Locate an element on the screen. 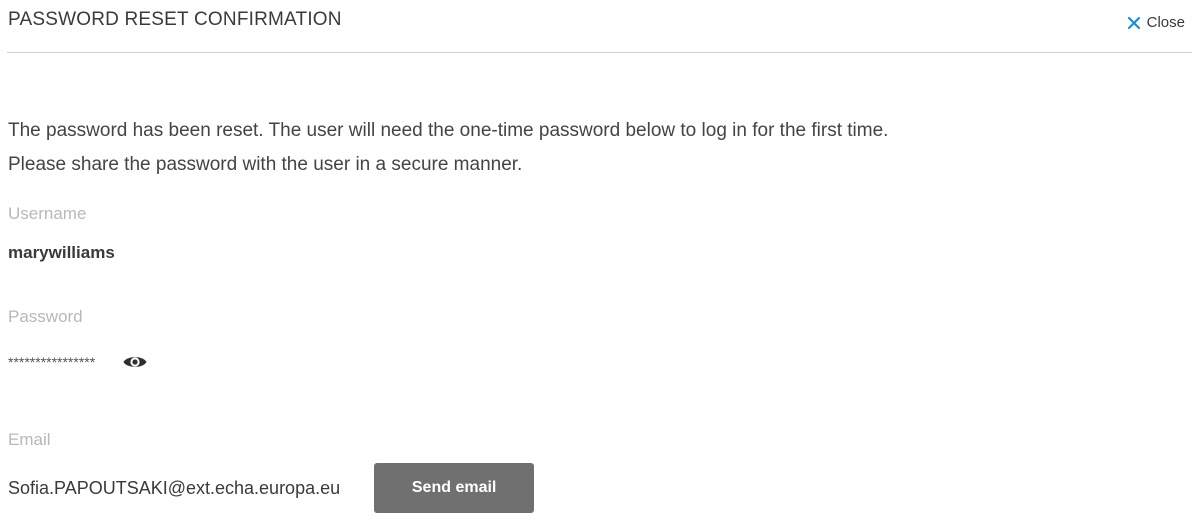  dialog-header: PASSWORD RESET CONFIRMATION Close is located at coordinates (599, 26).